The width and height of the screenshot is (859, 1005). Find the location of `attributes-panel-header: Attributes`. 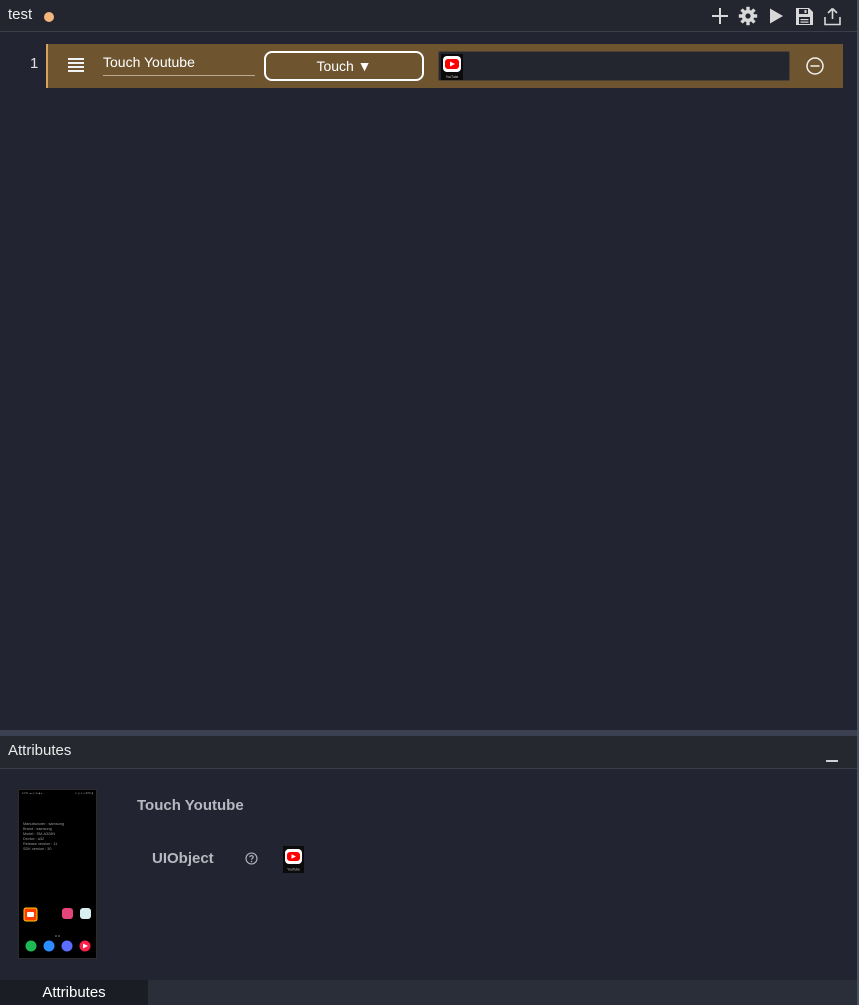

attributes-panel-header: Attributes is located at coordinates (428, 752).